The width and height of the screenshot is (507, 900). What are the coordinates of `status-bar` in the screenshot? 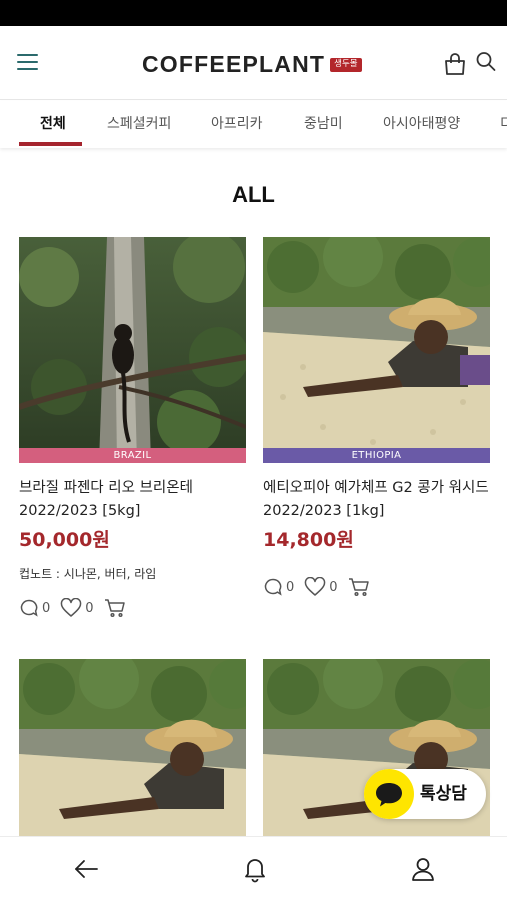 It's located at (253, 13).